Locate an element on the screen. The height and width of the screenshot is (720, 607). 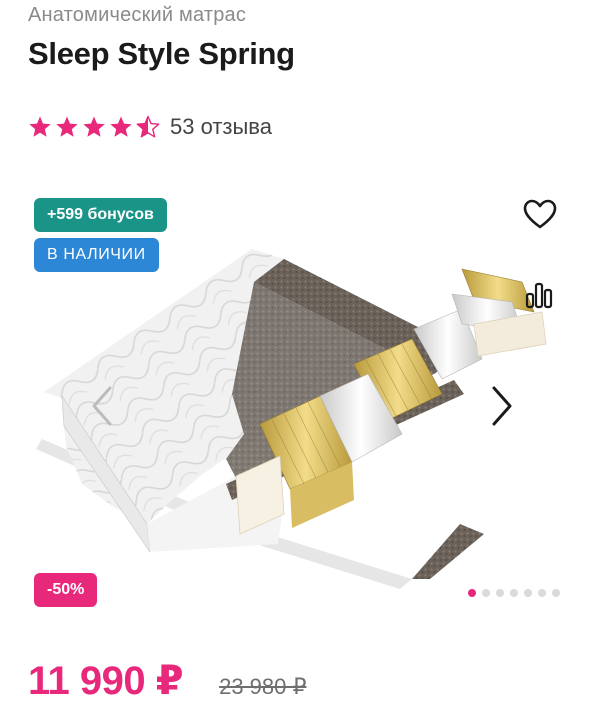
price-row: 11 990 ₽ 23 980 ₽ is located at coordinates (167, 681).